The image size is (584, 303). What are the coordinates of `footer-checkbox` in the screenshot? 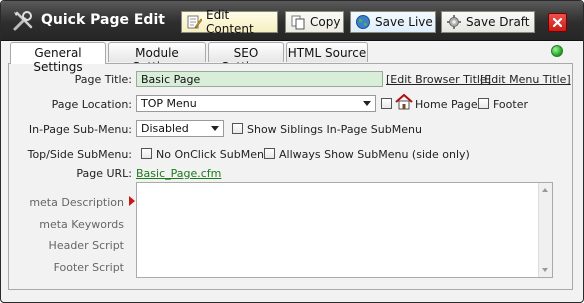 It's located at (483, 103).